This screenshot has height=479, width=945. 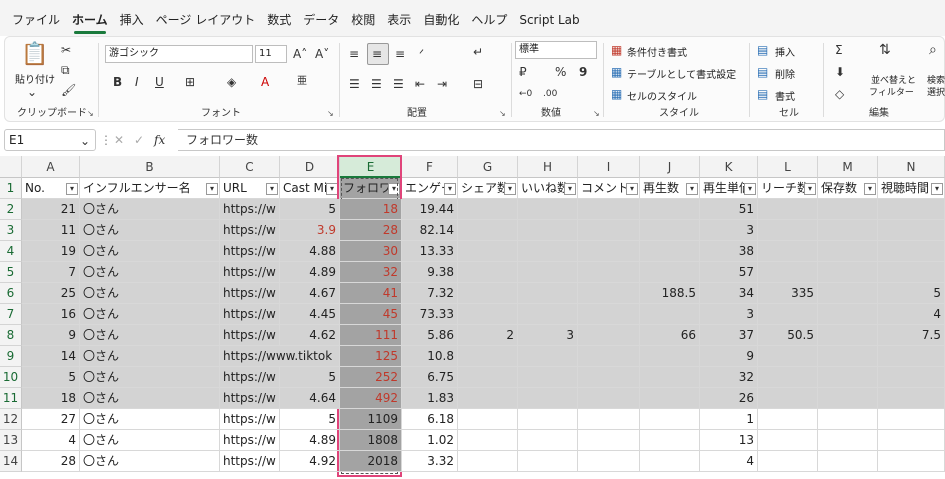 What do you see at coordinates (839, 50) in the screenshot?
I see `autosum-icon: Σ` at bounding box center [839, 50].